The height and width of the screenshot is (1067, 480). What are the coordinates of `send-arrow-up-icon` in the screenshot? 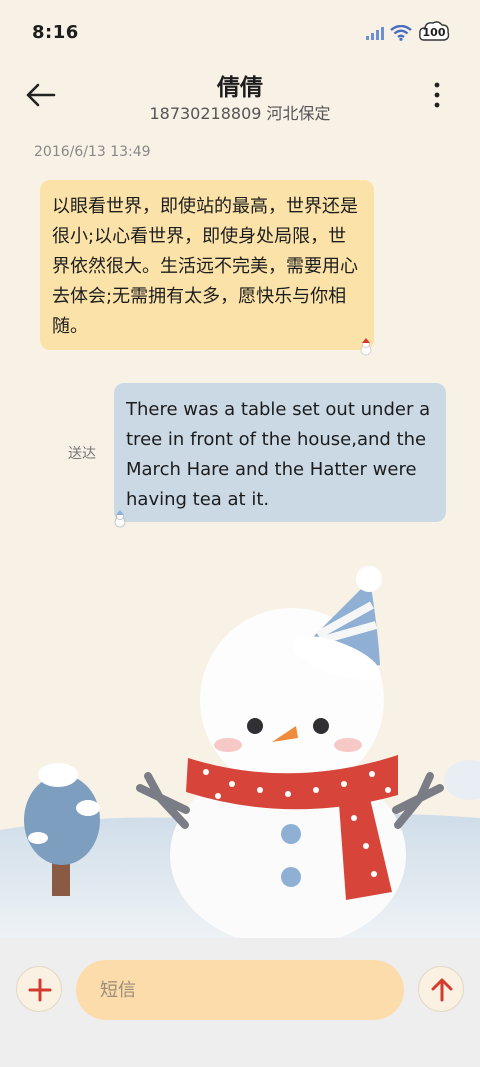 It's located at (442, 990).